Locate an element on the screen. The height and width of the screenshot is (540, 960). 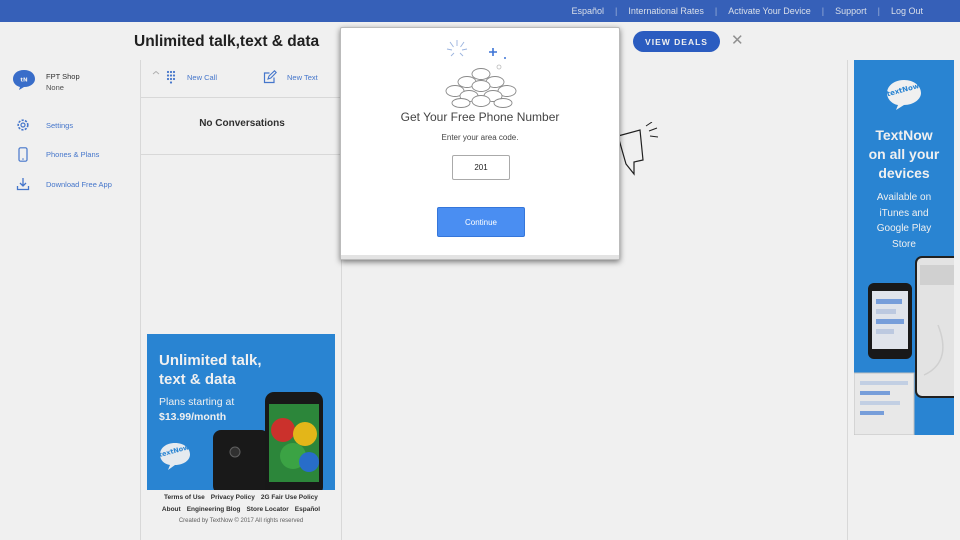
phone-numbers-illustration is located at coordinates (481, 74).